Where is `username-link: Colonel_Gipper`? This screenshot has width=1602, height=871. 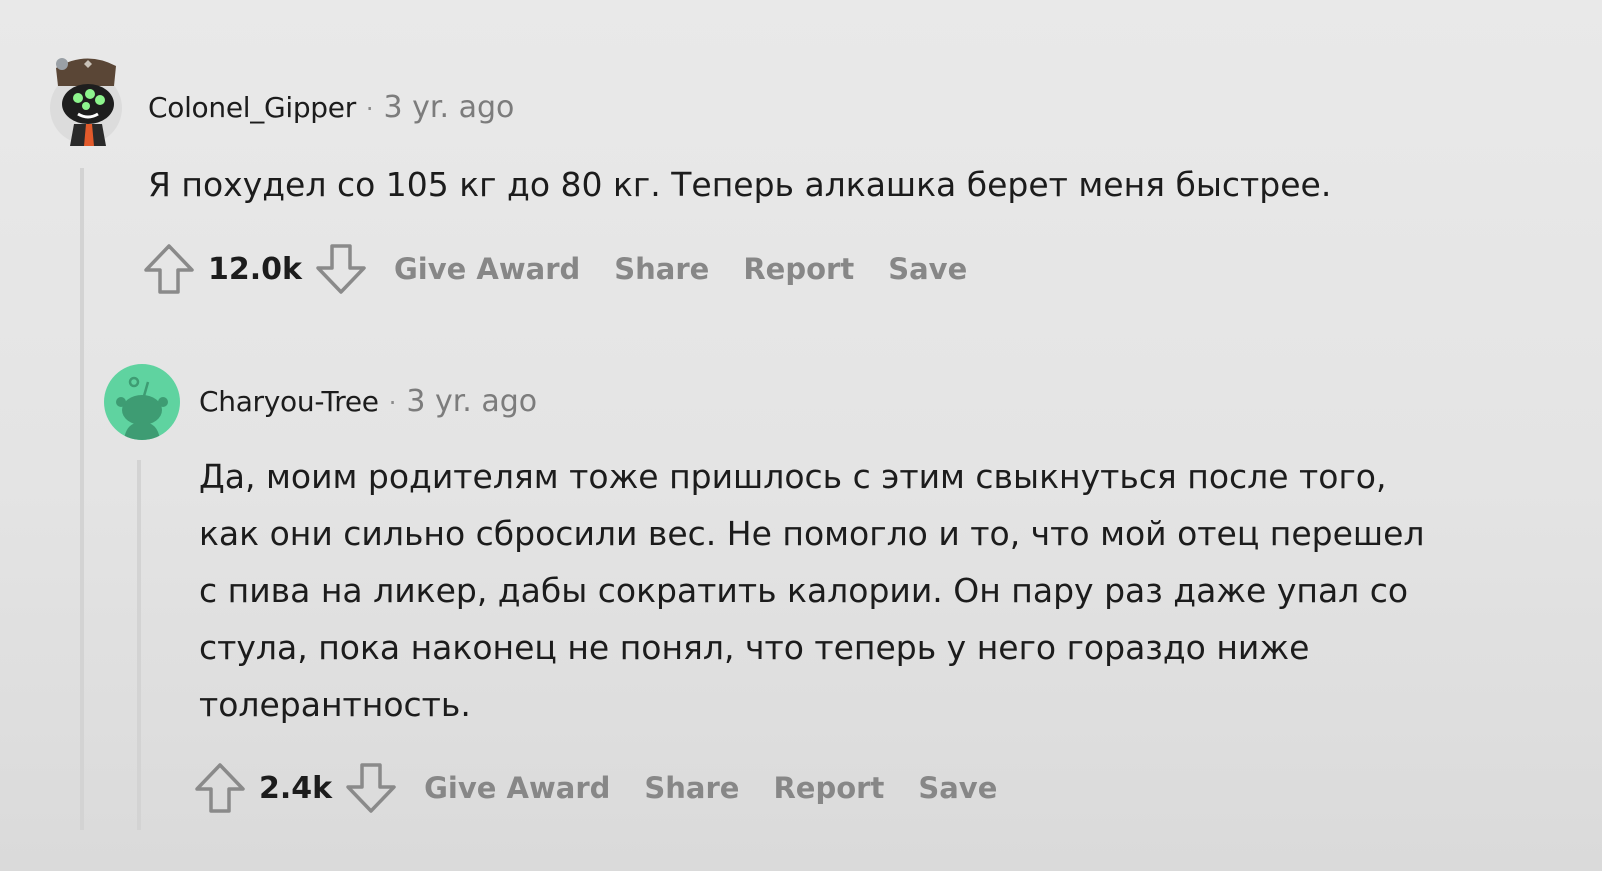
username-link: Colonel_Gipper is located at coordinates (252, 107).